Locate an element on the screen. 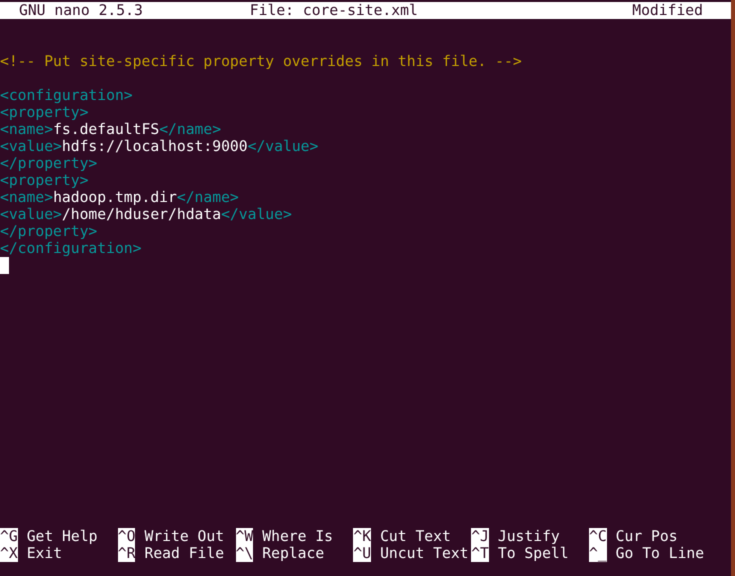 This screenshot has height=576, width=735. shortcut-key: ^T is located at coordinates (480, 553).